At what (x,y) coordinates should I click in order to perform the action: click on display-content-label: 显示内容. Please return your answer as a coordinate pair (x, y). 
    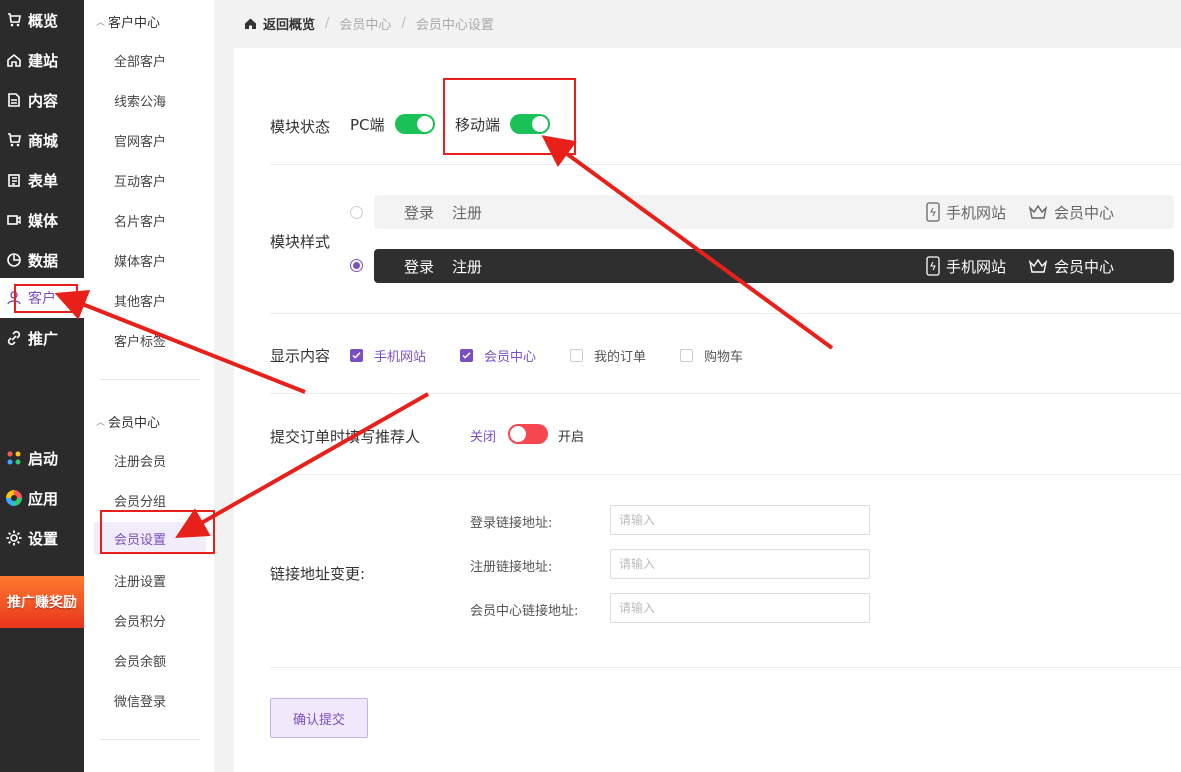
    Looking at the image, I should click on (300, 356).